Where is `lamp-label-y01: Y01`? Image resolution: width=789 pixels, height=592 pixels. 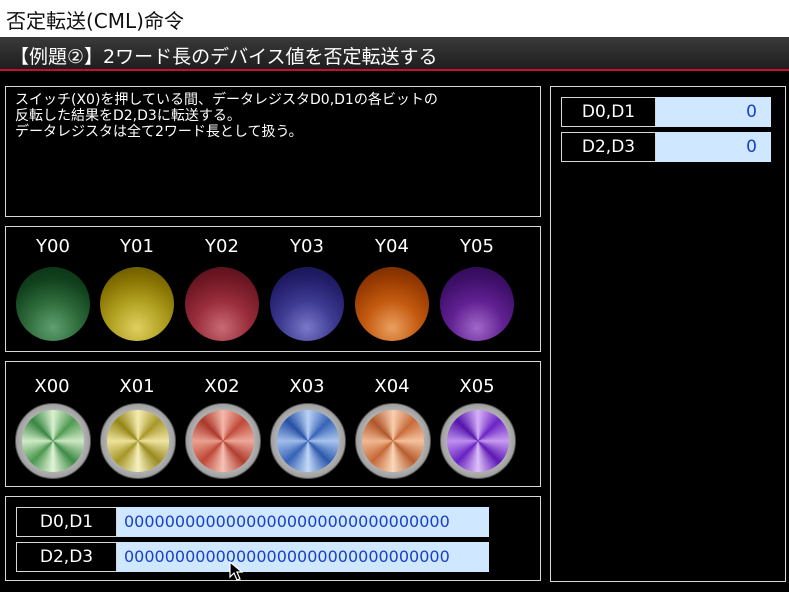 lamp-label-y01: Y01 is located at coordinates (137, 246).